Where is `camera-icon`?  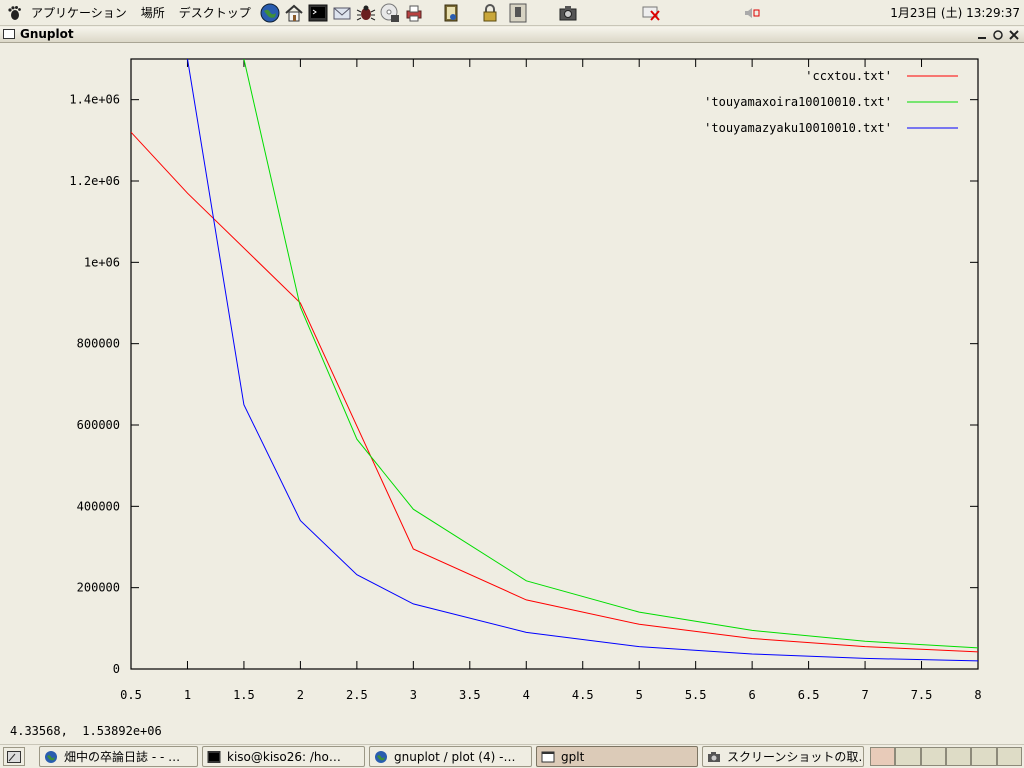
camera-icon is located at coordinates (714, 756).